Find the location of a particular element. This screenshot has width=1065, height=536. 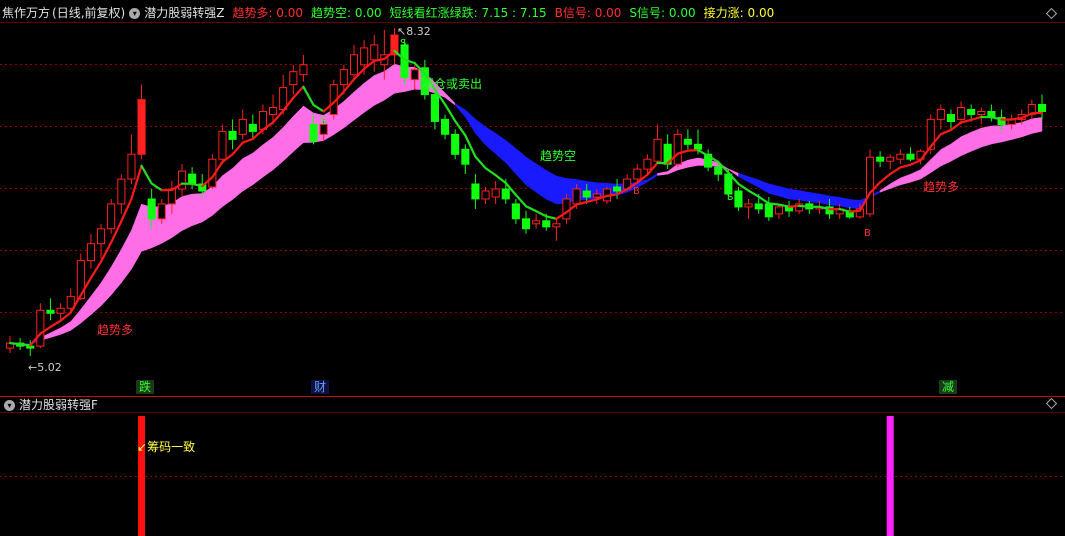

annotation-trend-short: 趋势空 is located at coordinates (558, 156).